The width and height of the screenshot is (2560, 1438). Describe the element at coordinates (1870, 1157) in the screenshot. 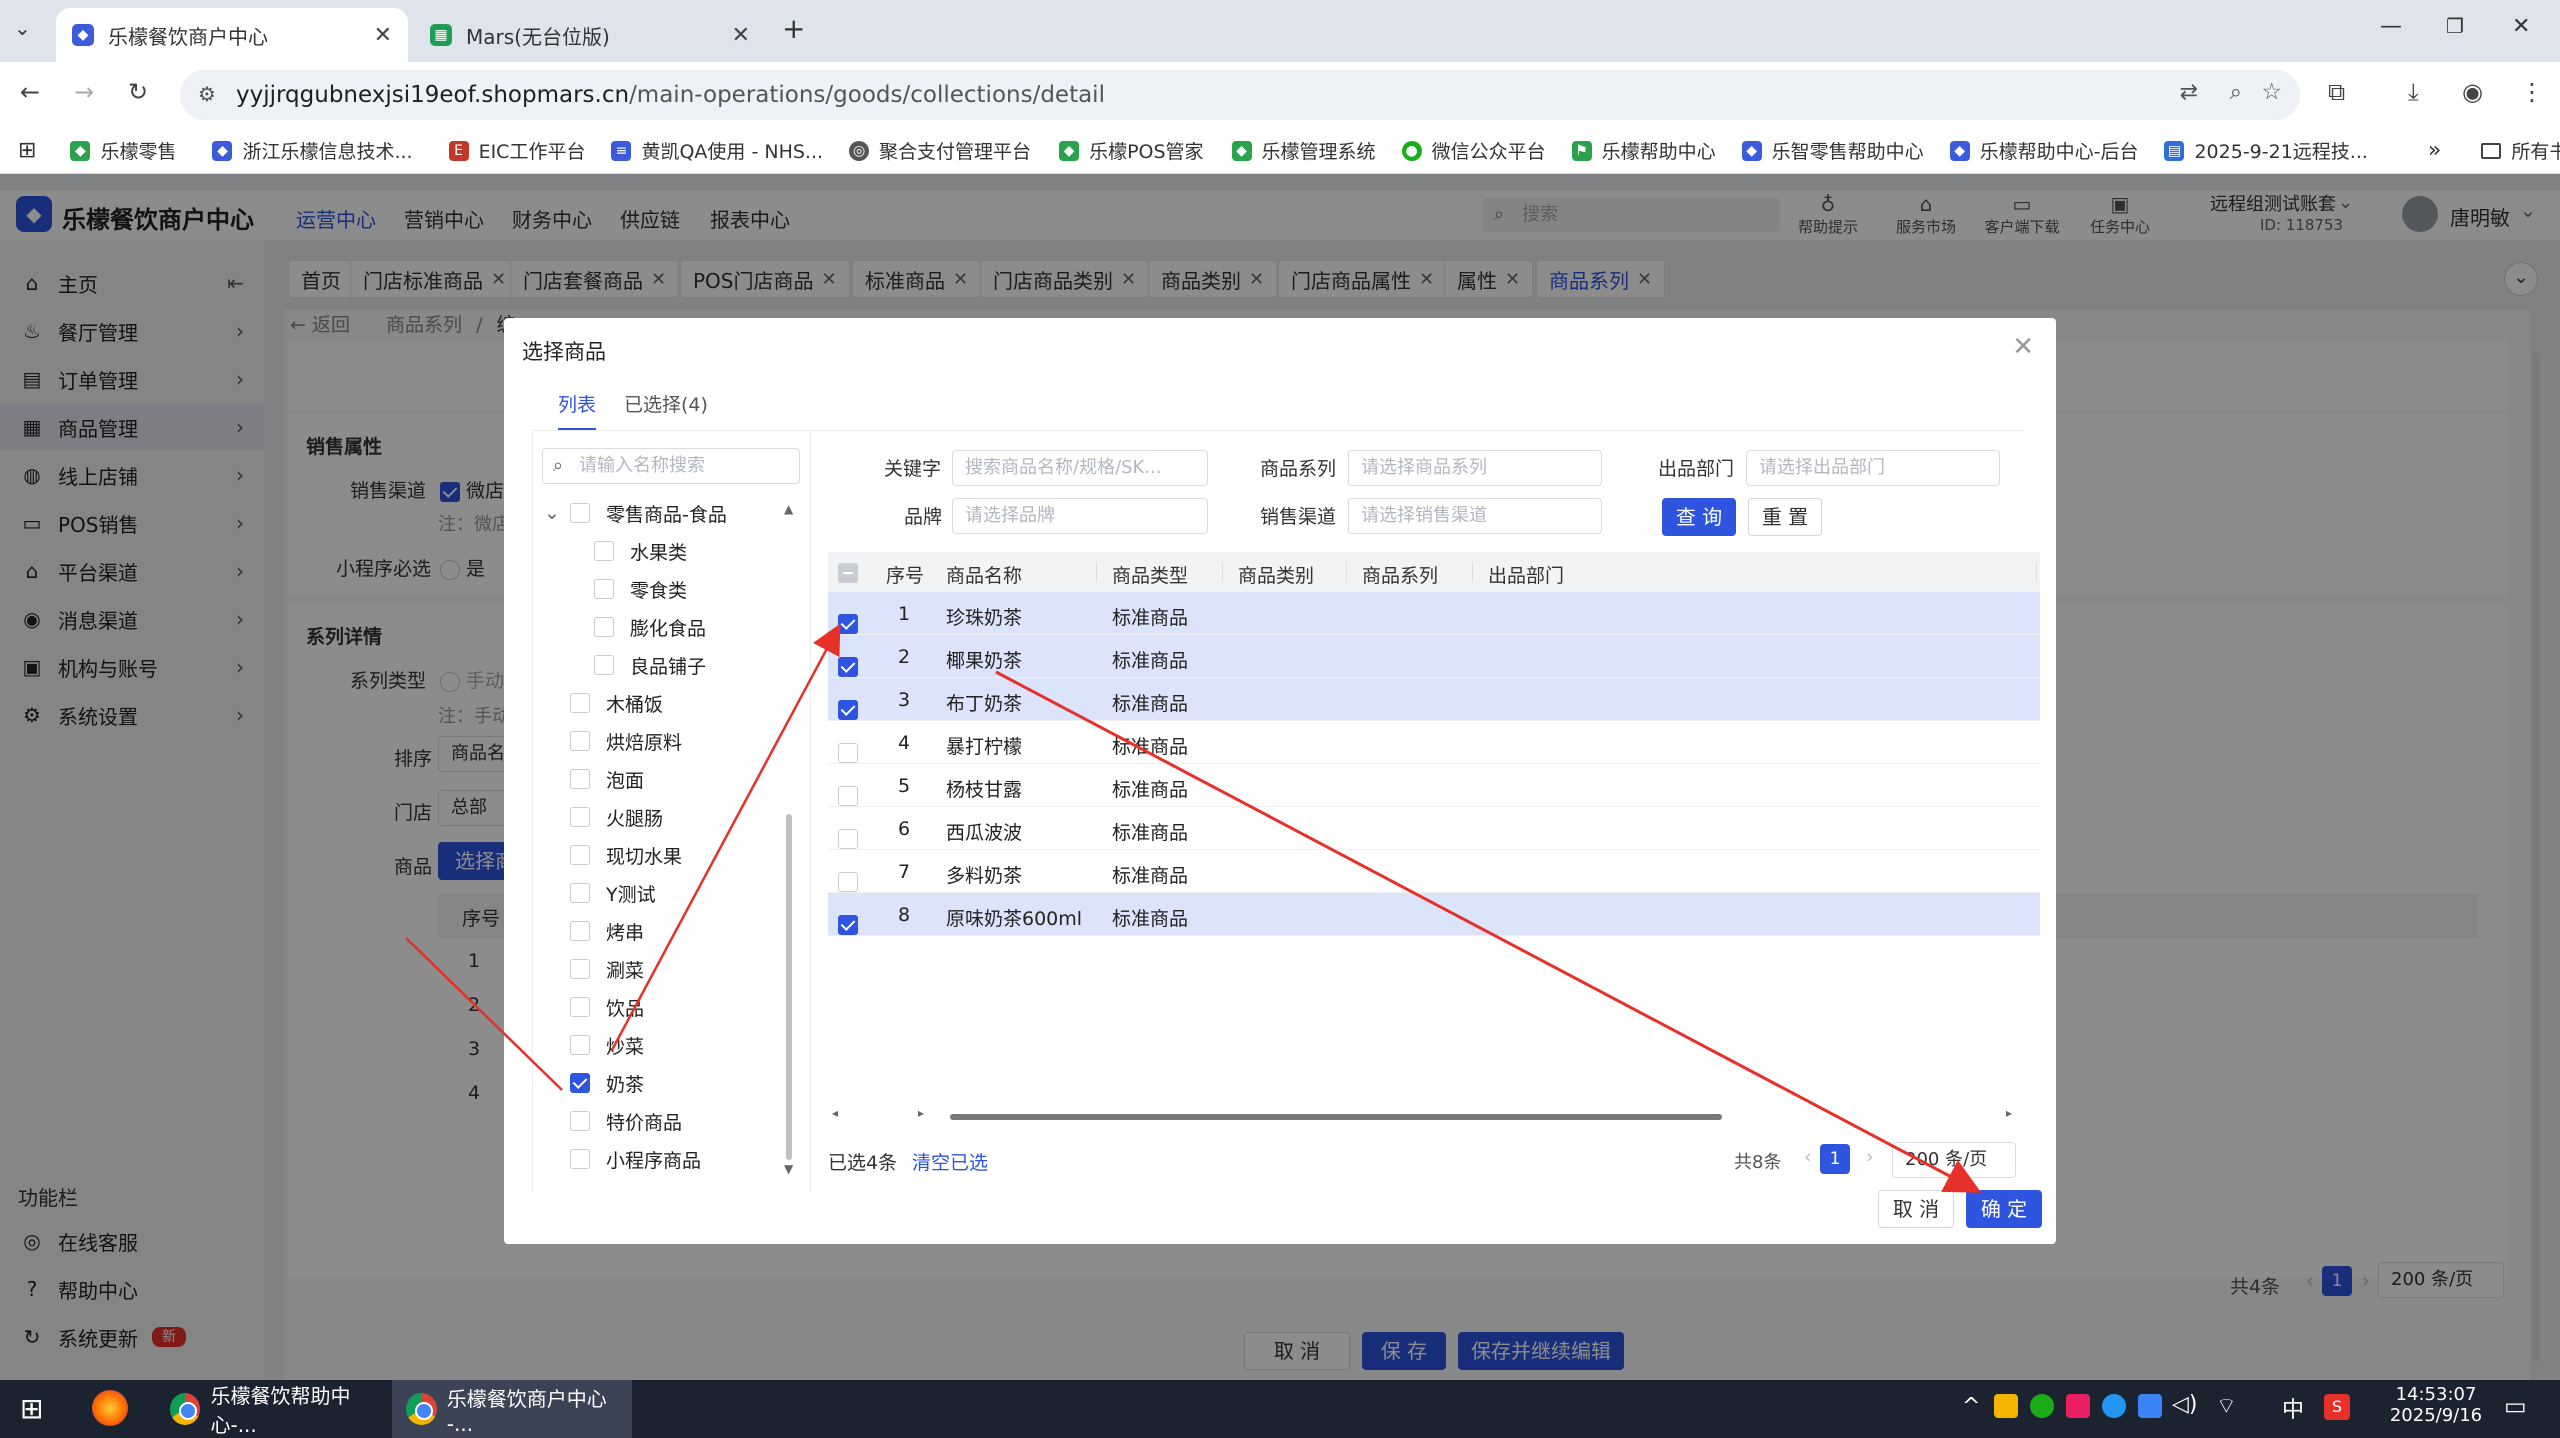

I see `next-page-icon: ›` at that location.